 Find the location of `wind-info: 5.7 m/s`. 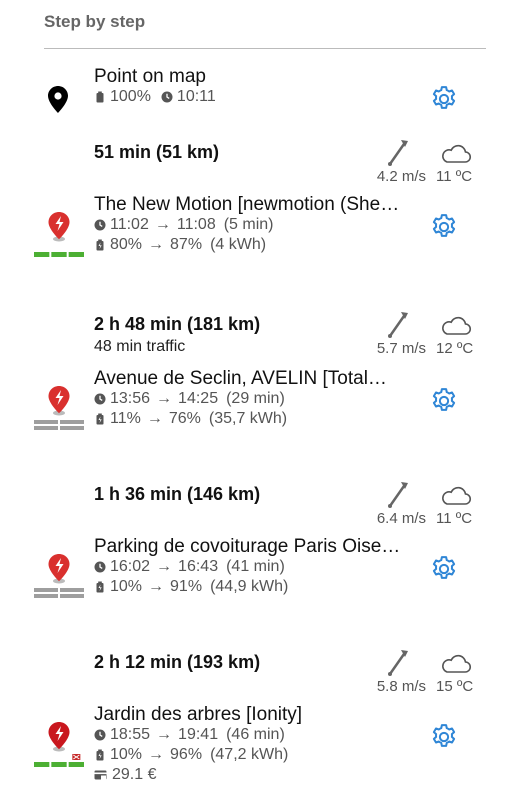

wind-info: 5.7 m/s is located at coordinates (396, 336).